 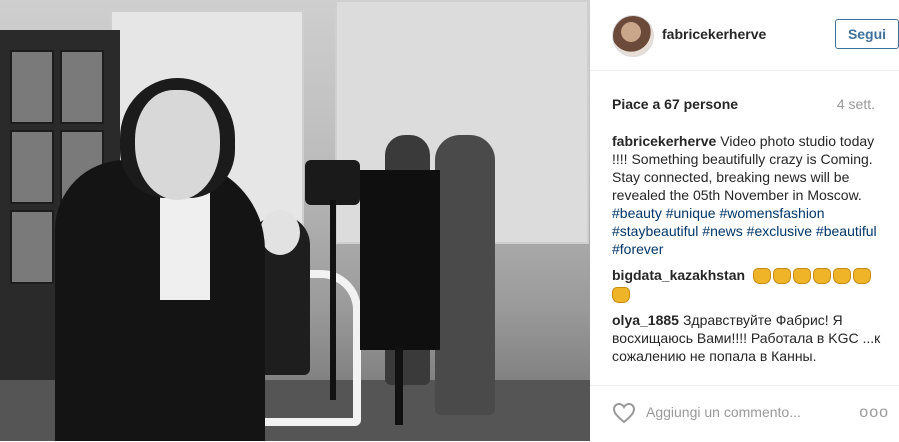 I want to click on comment-item: bigdata_kazakhstan, so click(x=752, y=284).